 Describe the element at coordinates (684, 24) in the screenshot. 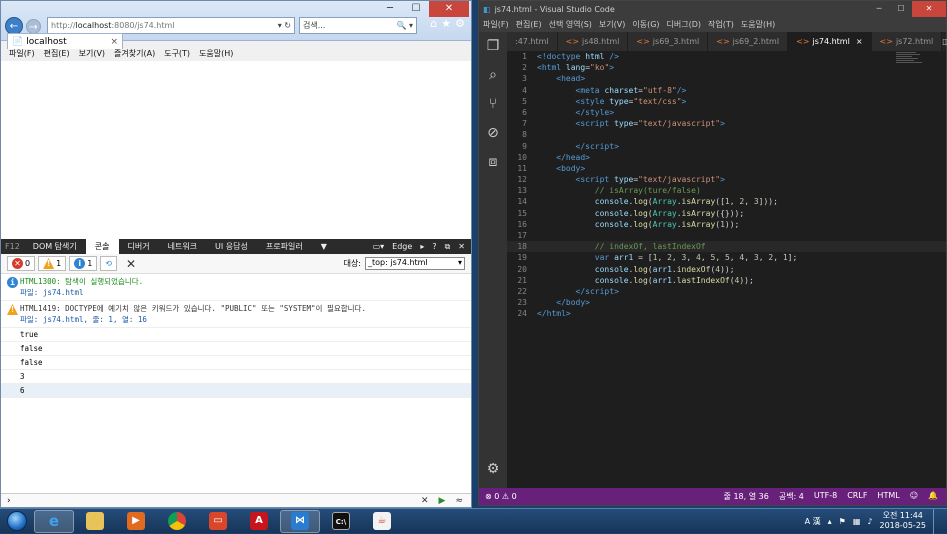

I see `menu-debug: 디버그(D)` at that location.